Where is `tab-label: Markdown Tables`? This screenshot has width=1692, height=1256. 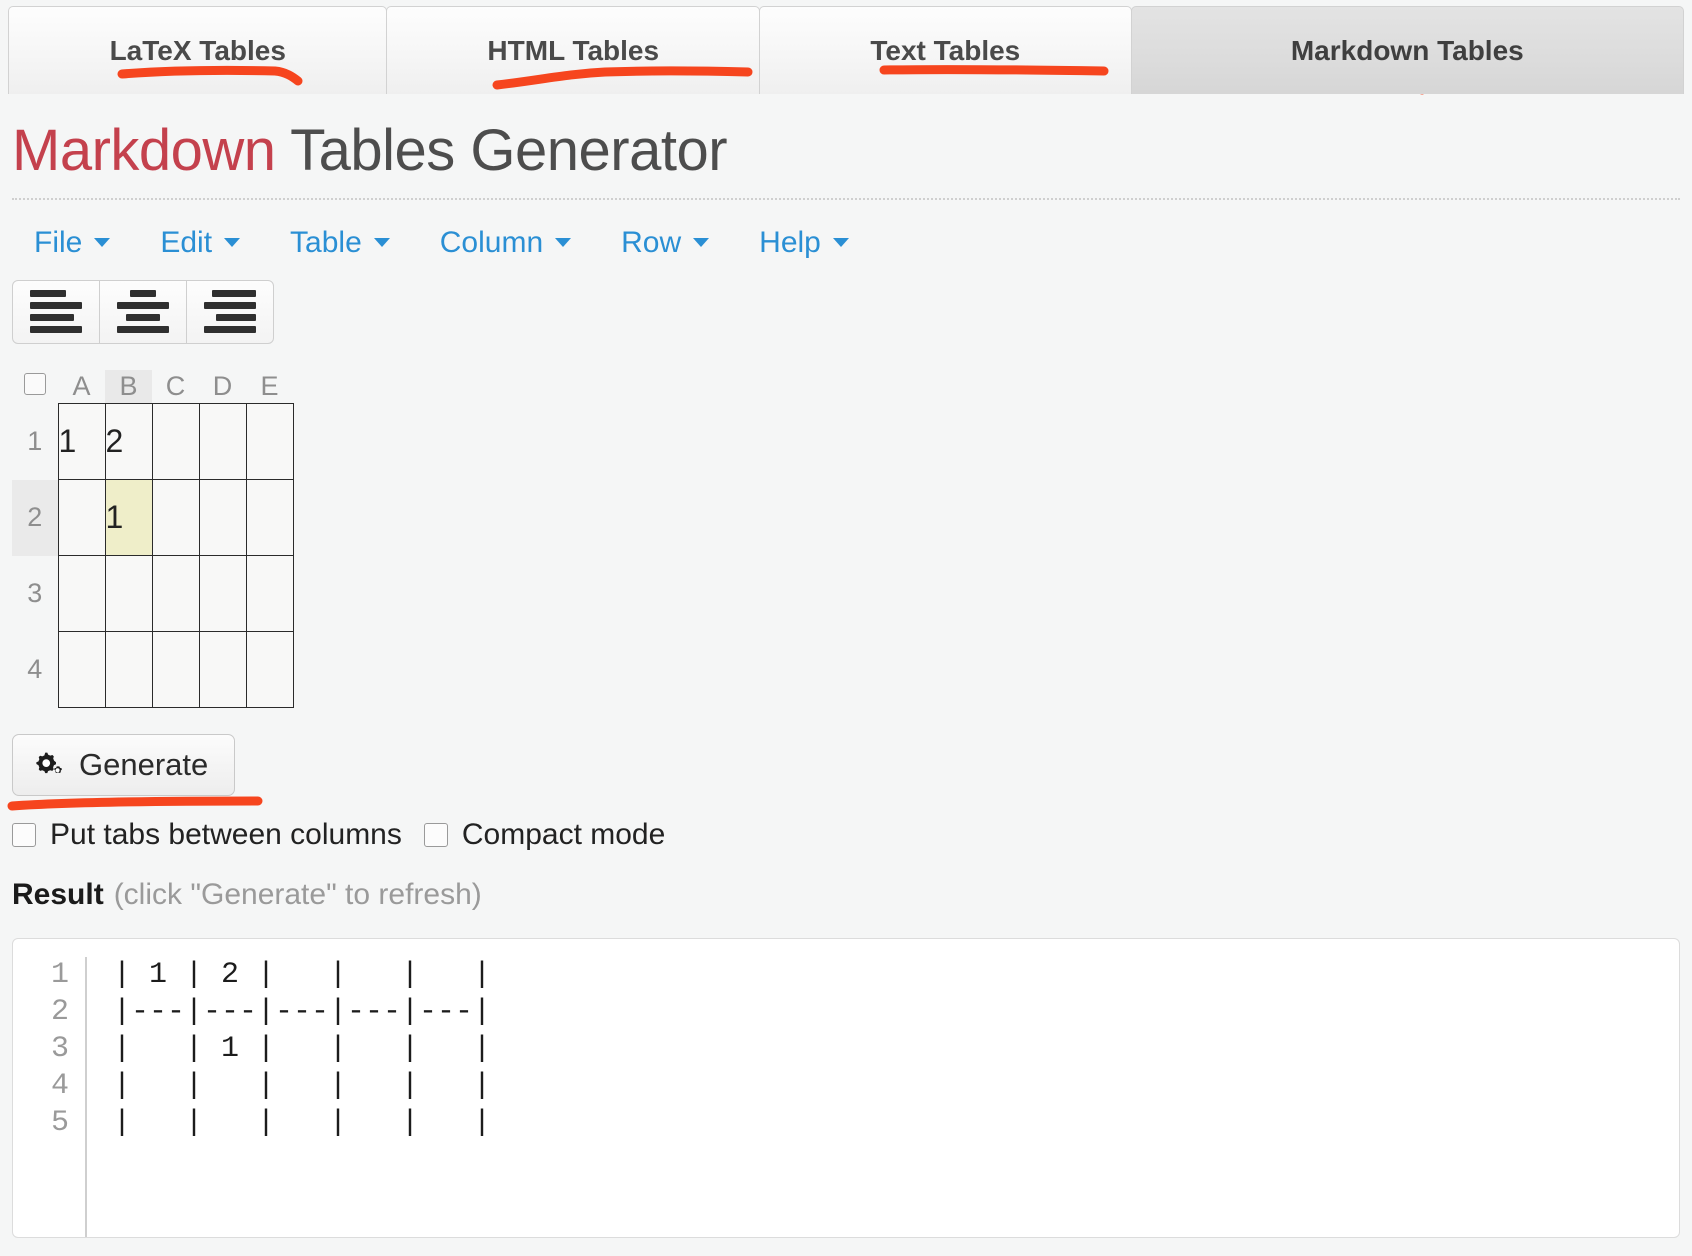
tab-label: Markdown Tables is located at coordinates (1407, 50).